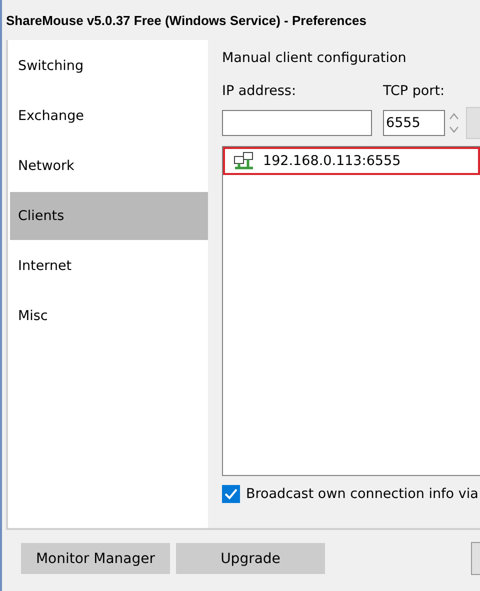  Describe the element at coordinates (109, 216) in the screenshot. I see `sidebar-item: Clients` at that location.